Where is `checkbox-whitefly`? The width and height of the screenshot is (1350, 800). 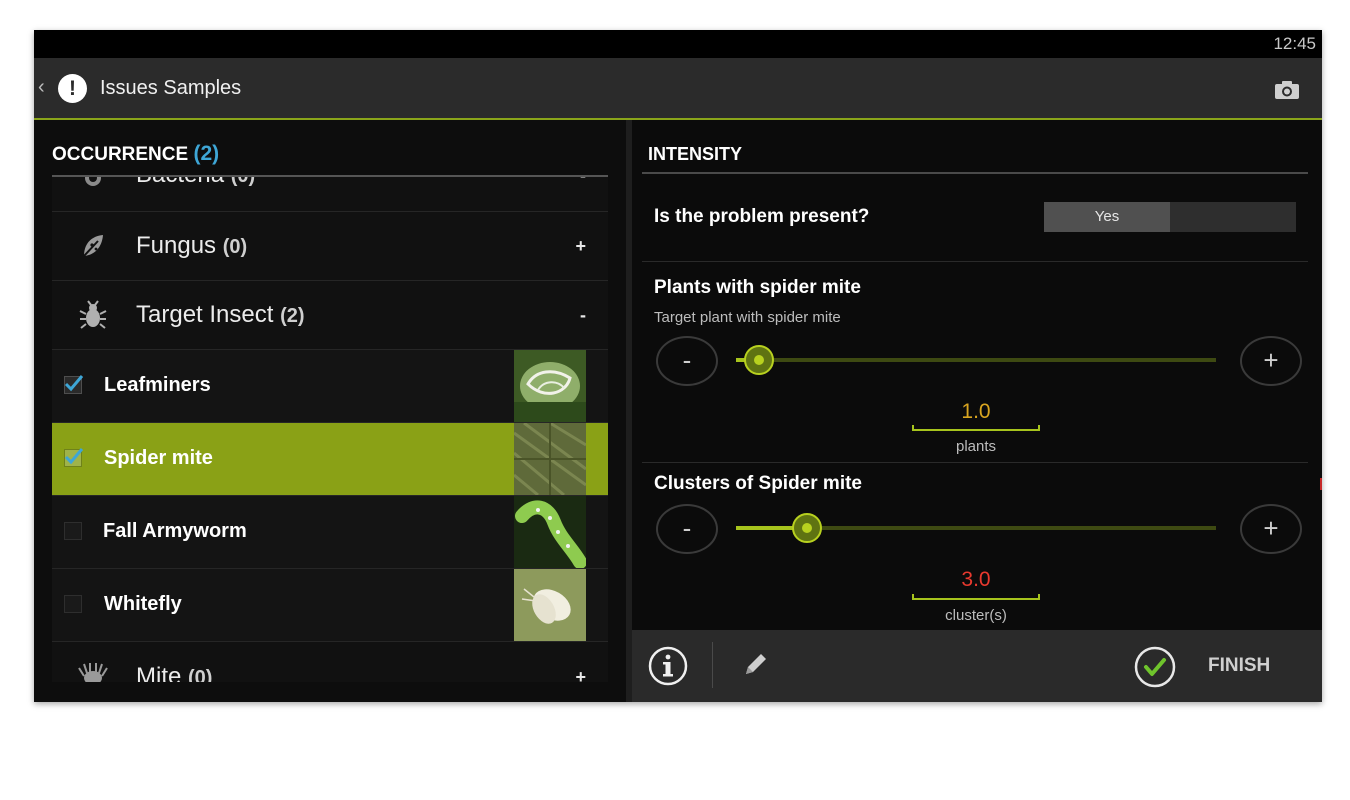
checkbox-whitefly is located at coordinates (73, 604).